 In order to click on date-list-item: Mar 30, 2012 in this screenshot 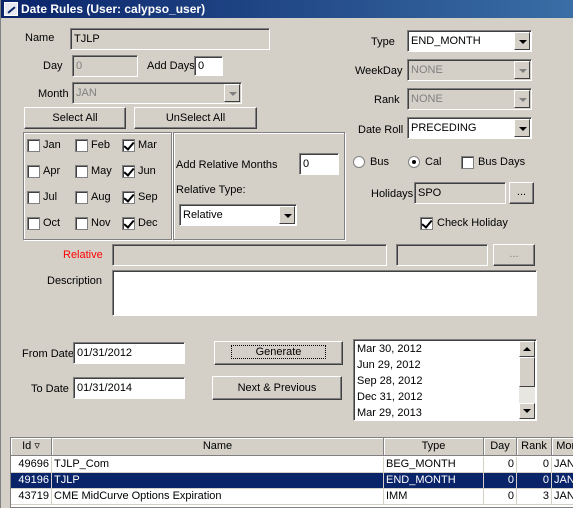, I will do `click(389, 349)`.